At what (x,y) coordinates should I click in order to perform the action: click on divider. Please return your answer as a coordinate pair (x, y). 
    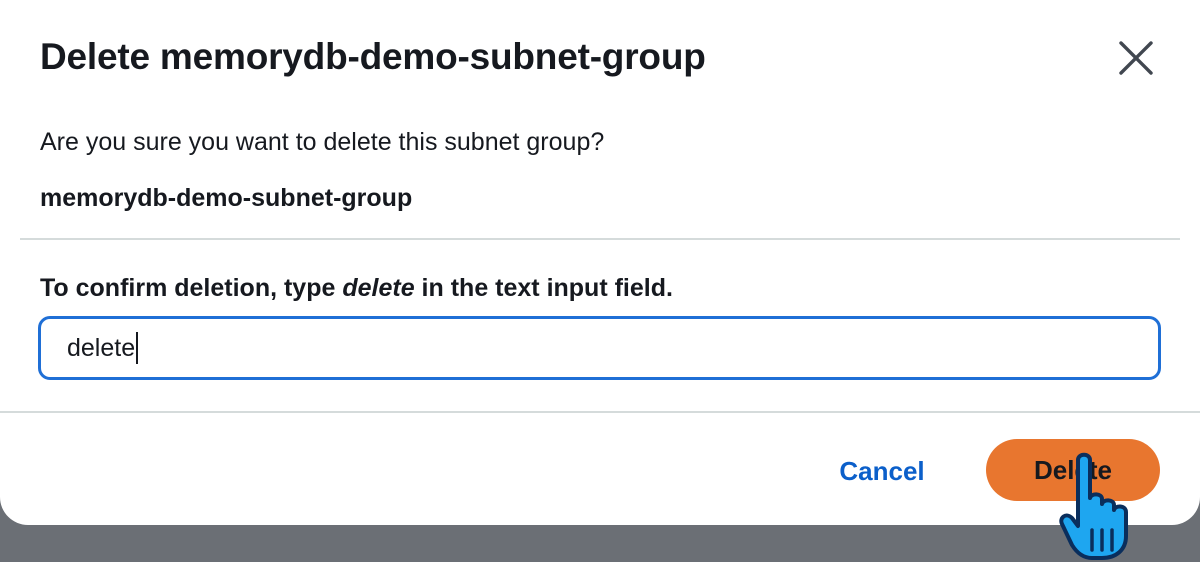
    Looking at the image, I should click on (600, 239).